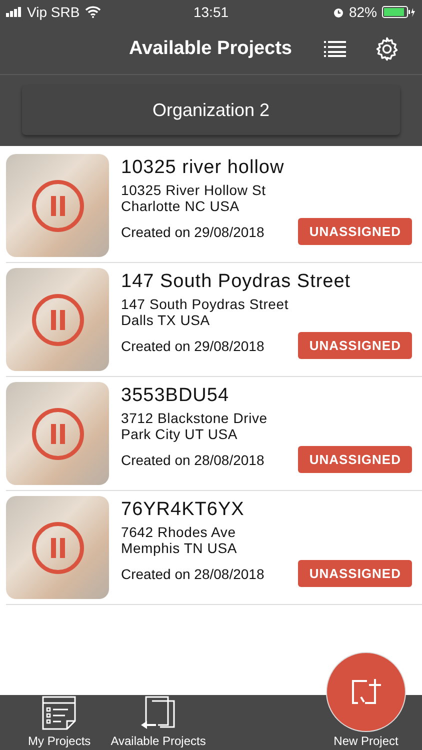 The height and width of the screenshot is (750, 422). What do you see at coordinates (214, 320) in the screenshot?
I see `project-row: 147 South Poydras Street 147 South Poydras Street Dalls TX USA Created on 29/08/2018 UNASSIGNED` at bounding box center [214, 320].